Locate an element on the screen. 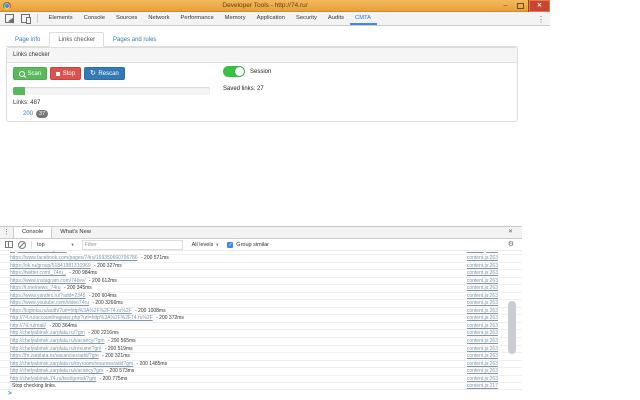 Image resolution: width=640 pixels, height=400 pixels. log-result-text: - 200 372ms is located at coordinates (170, 318).